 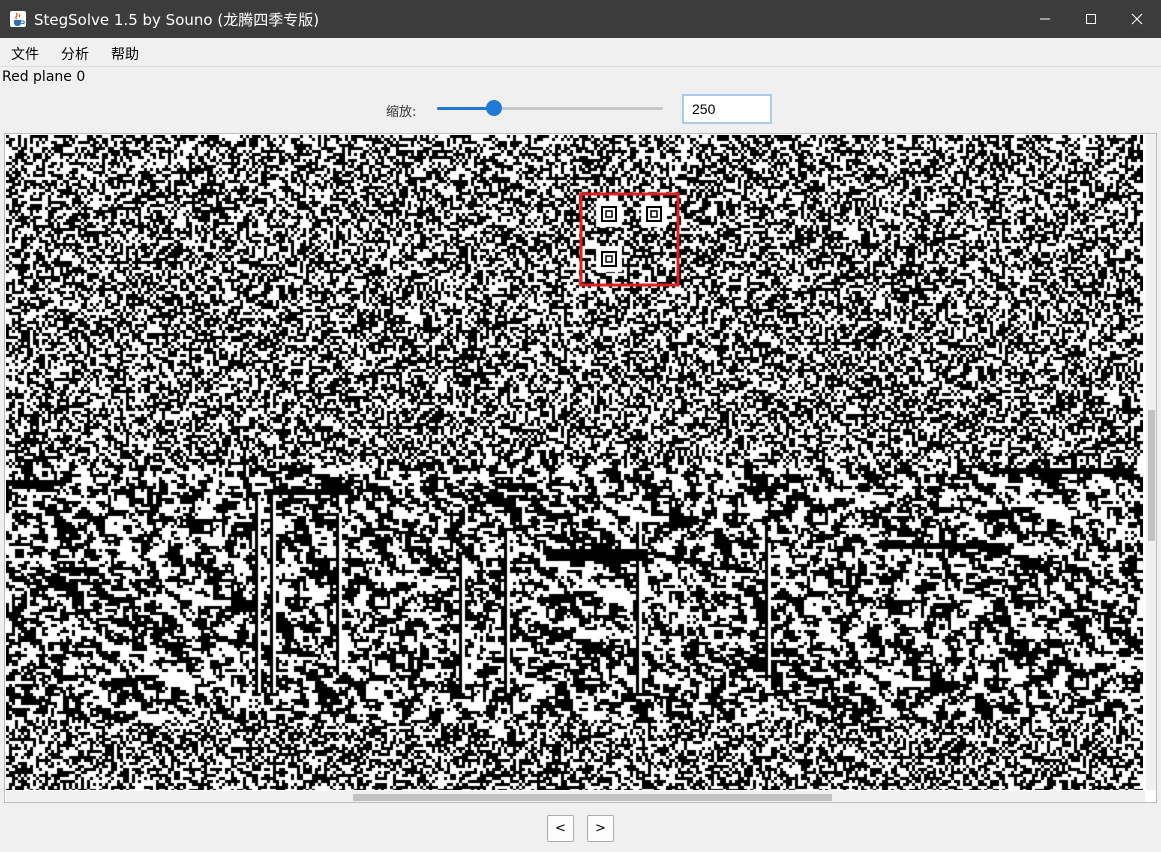 What do you see at coordinates (727, 109) in the screenshot?
I see `zoom-input` at bounding box center [727, 109].